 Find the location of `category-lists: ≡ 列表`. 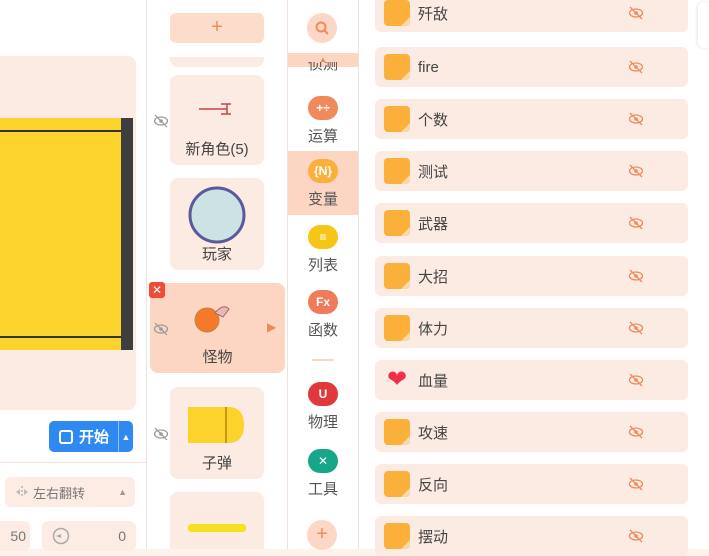

category-lists: ≡ 列表 is located at coordinates (323, 249).